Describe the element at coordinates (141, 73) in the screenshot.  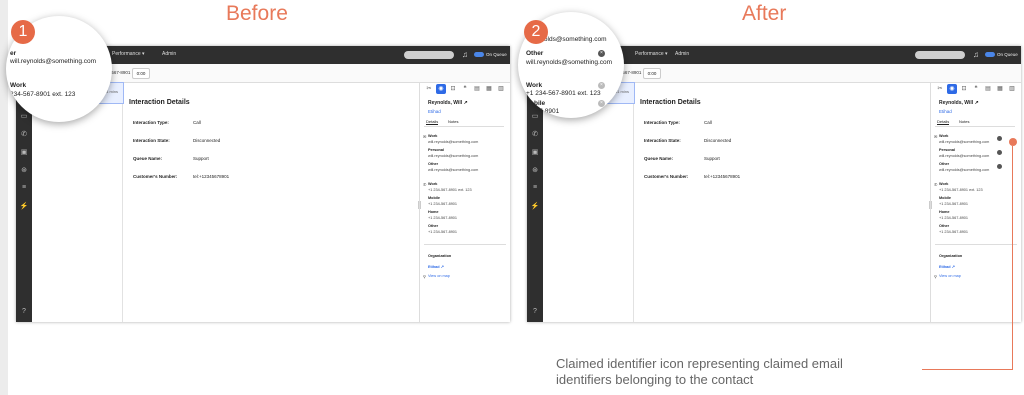
I see `call-timer: 0:00` at that location.